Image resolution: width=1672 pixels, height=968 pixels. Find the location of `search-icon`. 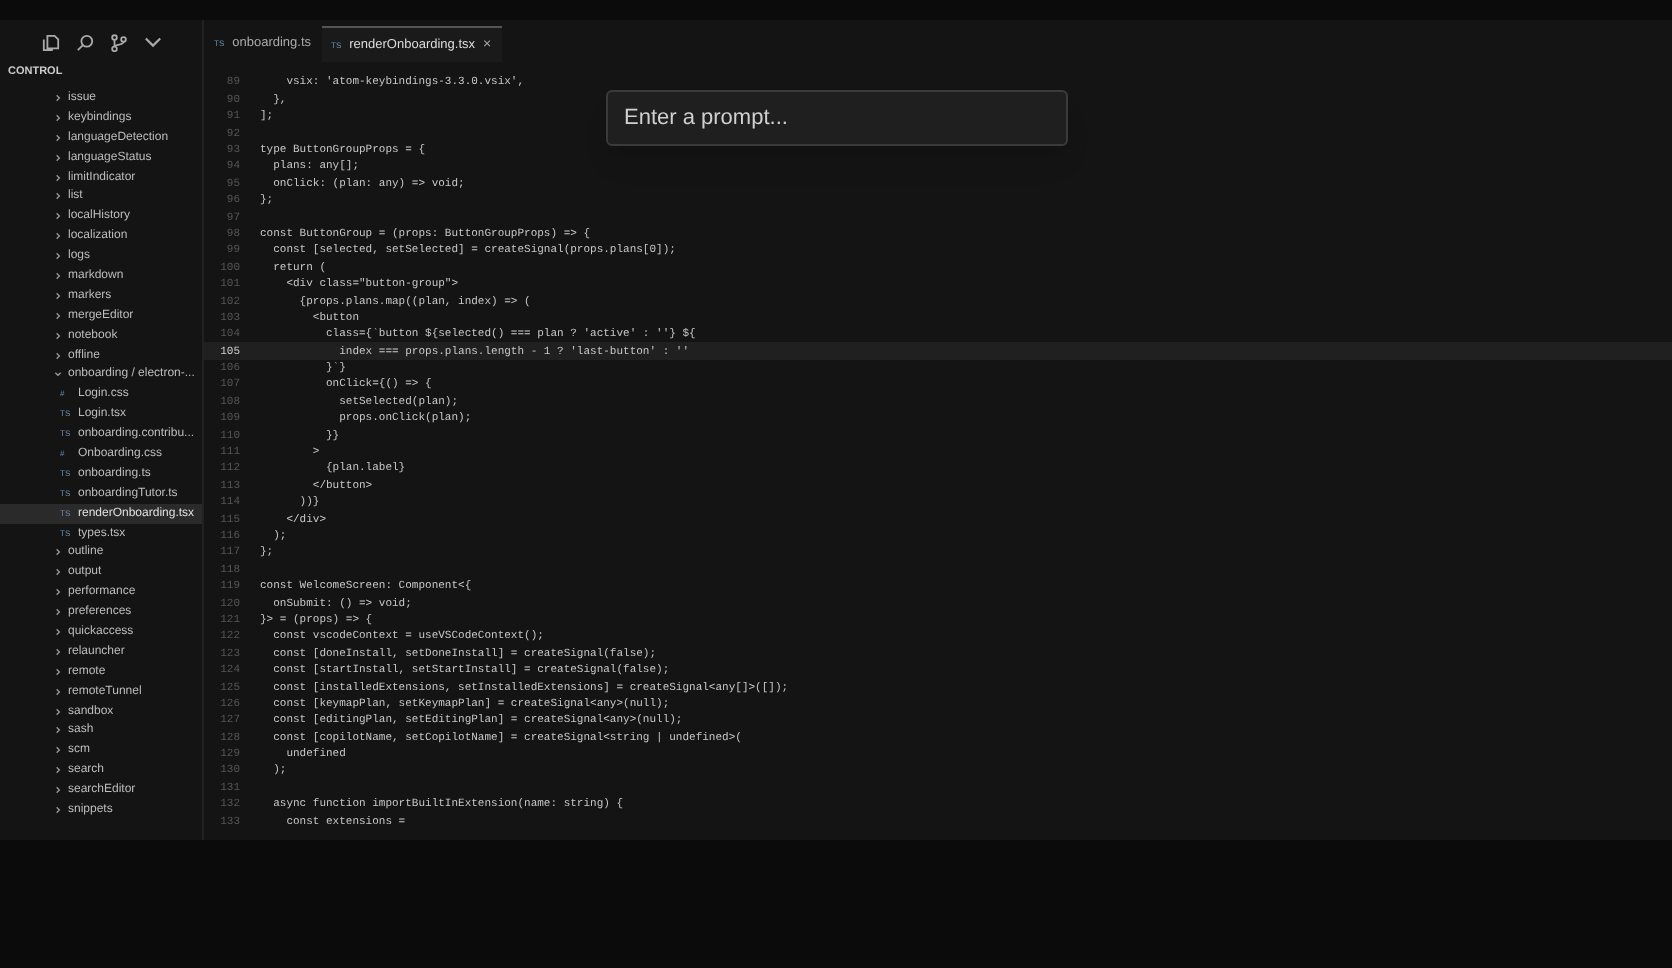

search-icon is located at coordinates (85, 42).